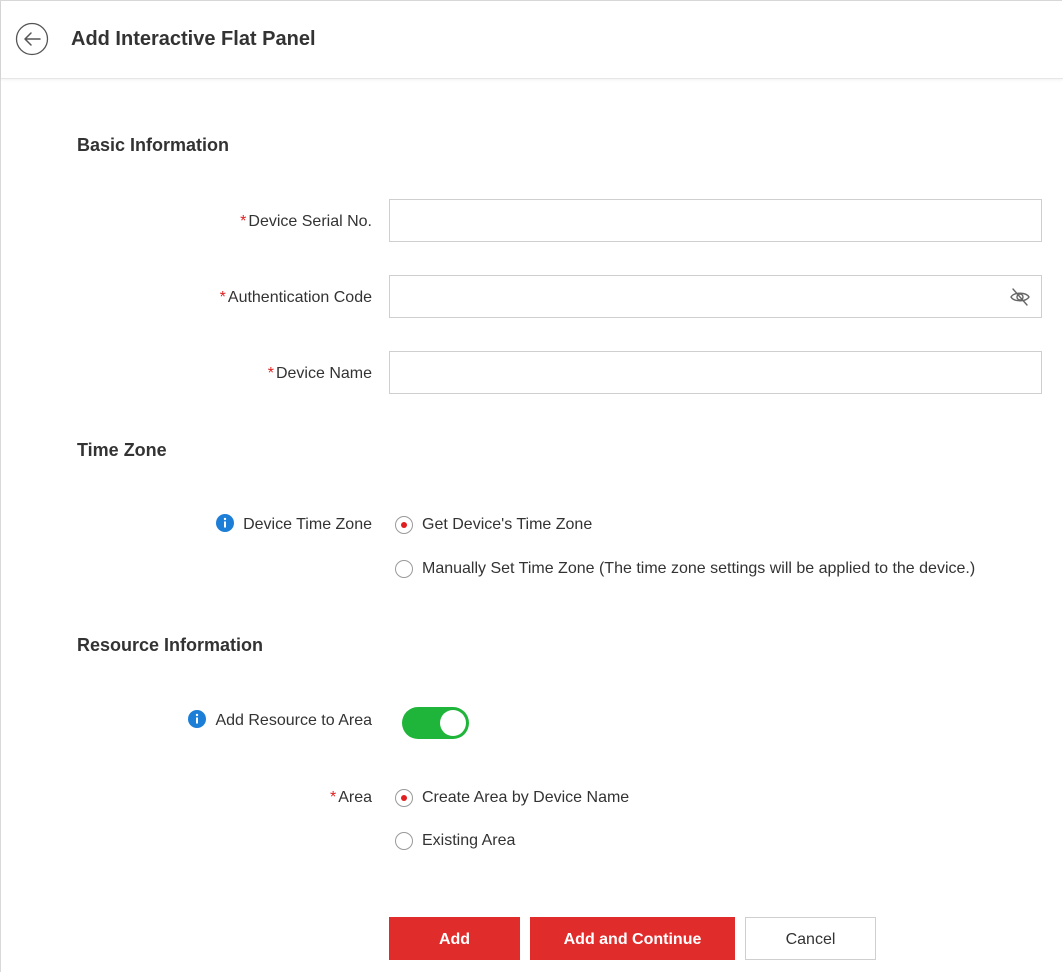 The image size is (1063, 972). I want to click on device-time-zone-label-text: Device Time Zone, so click(307, 524).